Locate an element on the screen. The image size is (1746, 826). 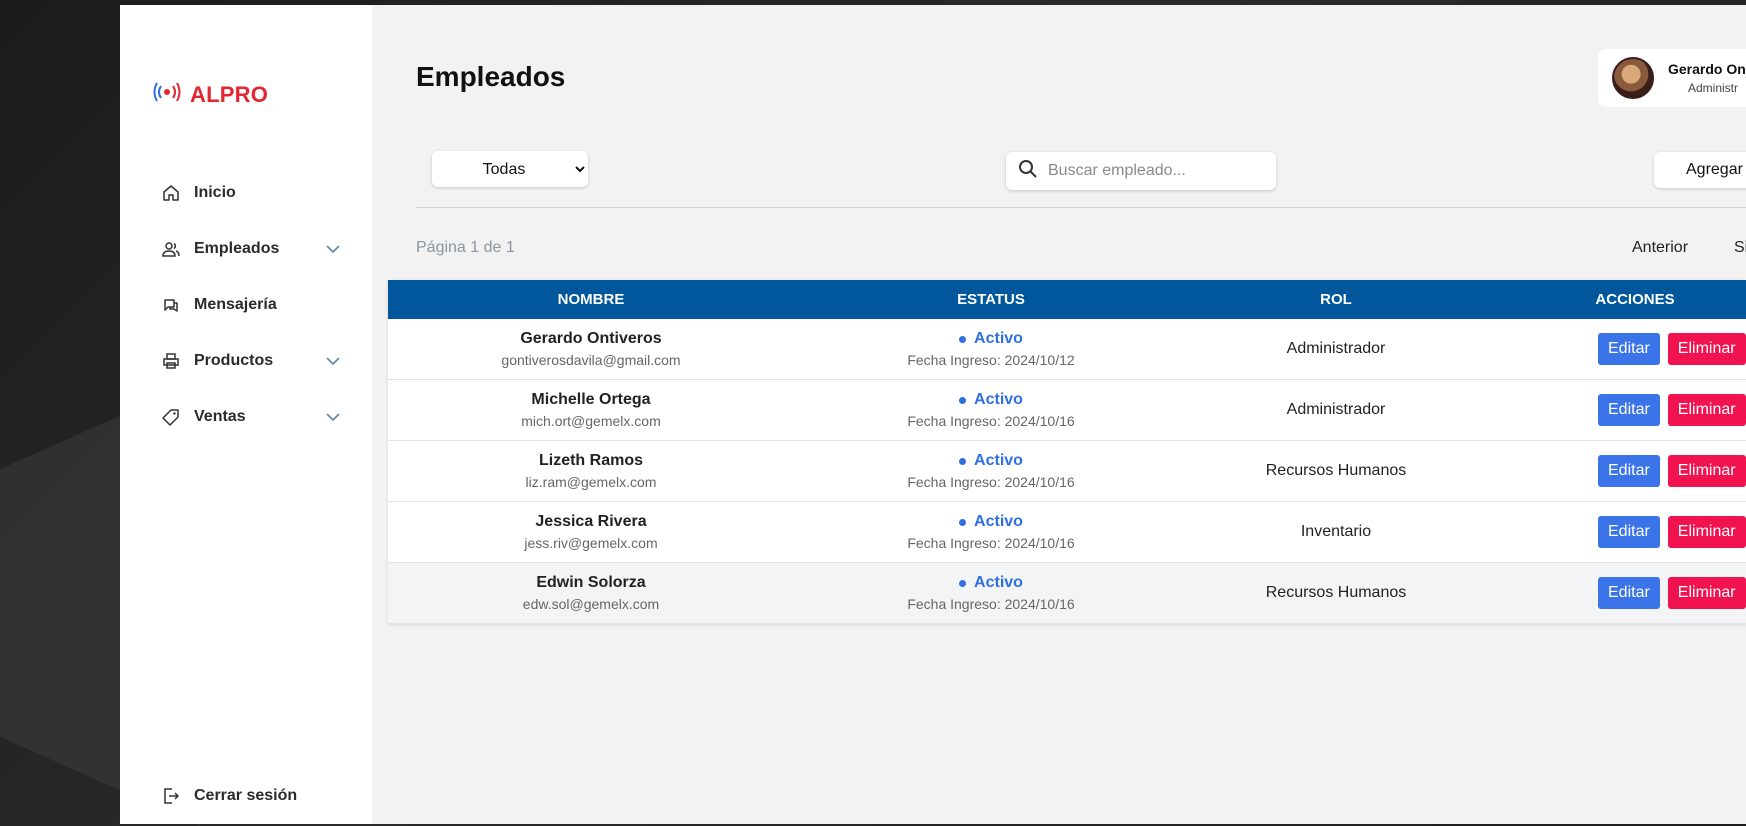
employee-name: Gerardo Ontiveros is located at coordinates (591, 338).